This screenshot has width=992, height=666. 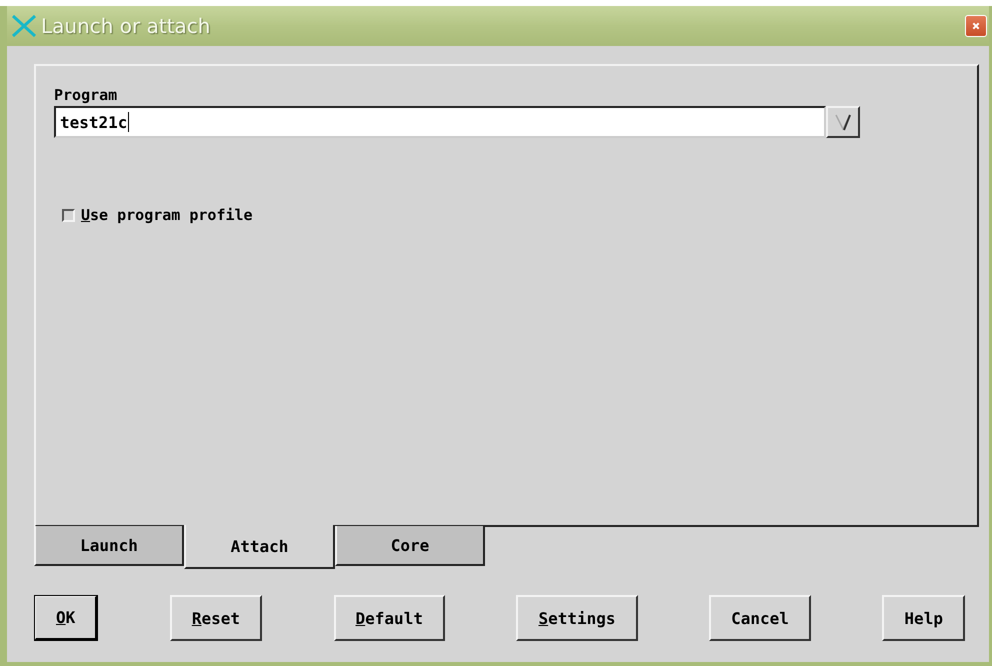 What do you see at coordinates (389, 618) in the screenshot?
I see `dialog-button: Default` at bounding box center [389, 618].